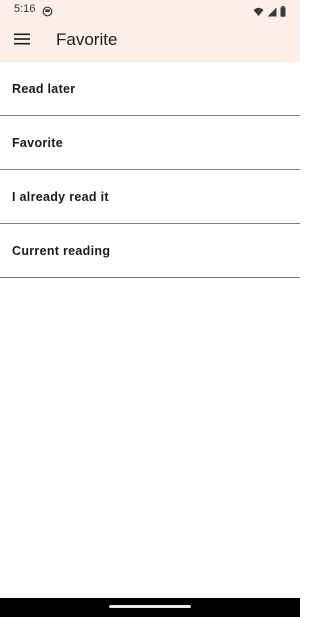 This screenshot has width=320, height=617. What do you see at coordinates (38, 142) in the screenshot?
I see `list-item-label: Favorite` at bounding box center [38, 142].